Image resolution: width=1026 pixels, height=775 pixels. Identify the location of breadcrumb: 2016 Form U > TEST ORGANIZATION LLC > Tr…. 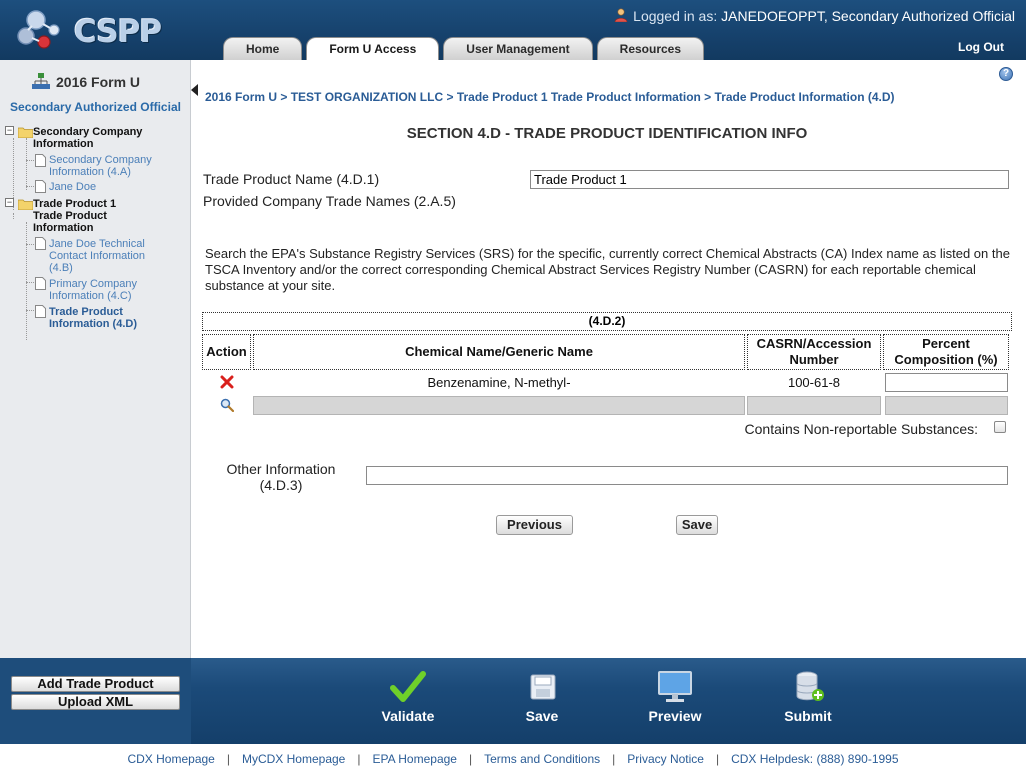
(550, 97).